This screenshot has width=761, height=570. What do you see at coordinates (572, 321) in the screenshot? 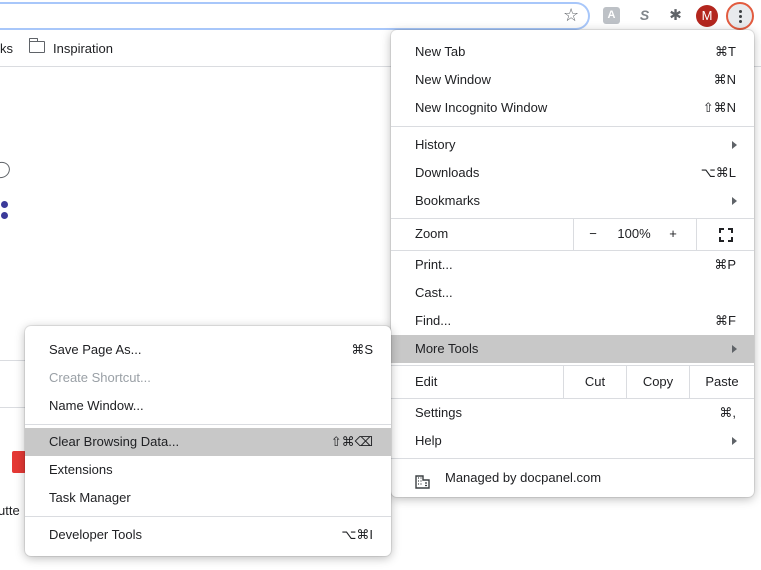
I see `menu-item-find: Find... ⌘F` at bounding box center [572, 321].